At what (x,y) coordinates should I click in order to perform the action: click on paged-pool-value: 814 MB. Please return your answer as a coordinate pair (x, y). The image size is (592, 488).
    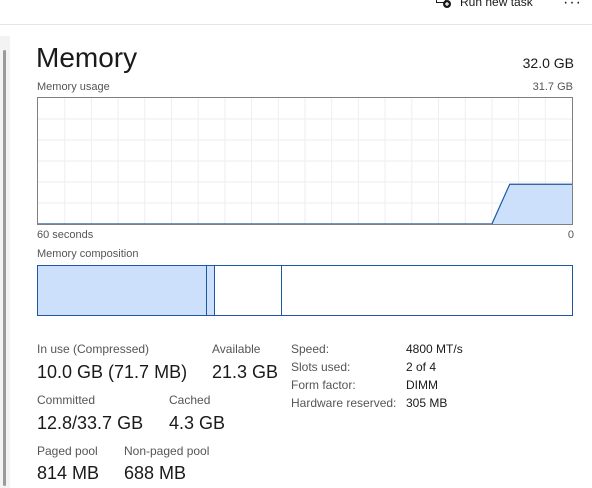
    Looking at the image, I should click on (68, 473).